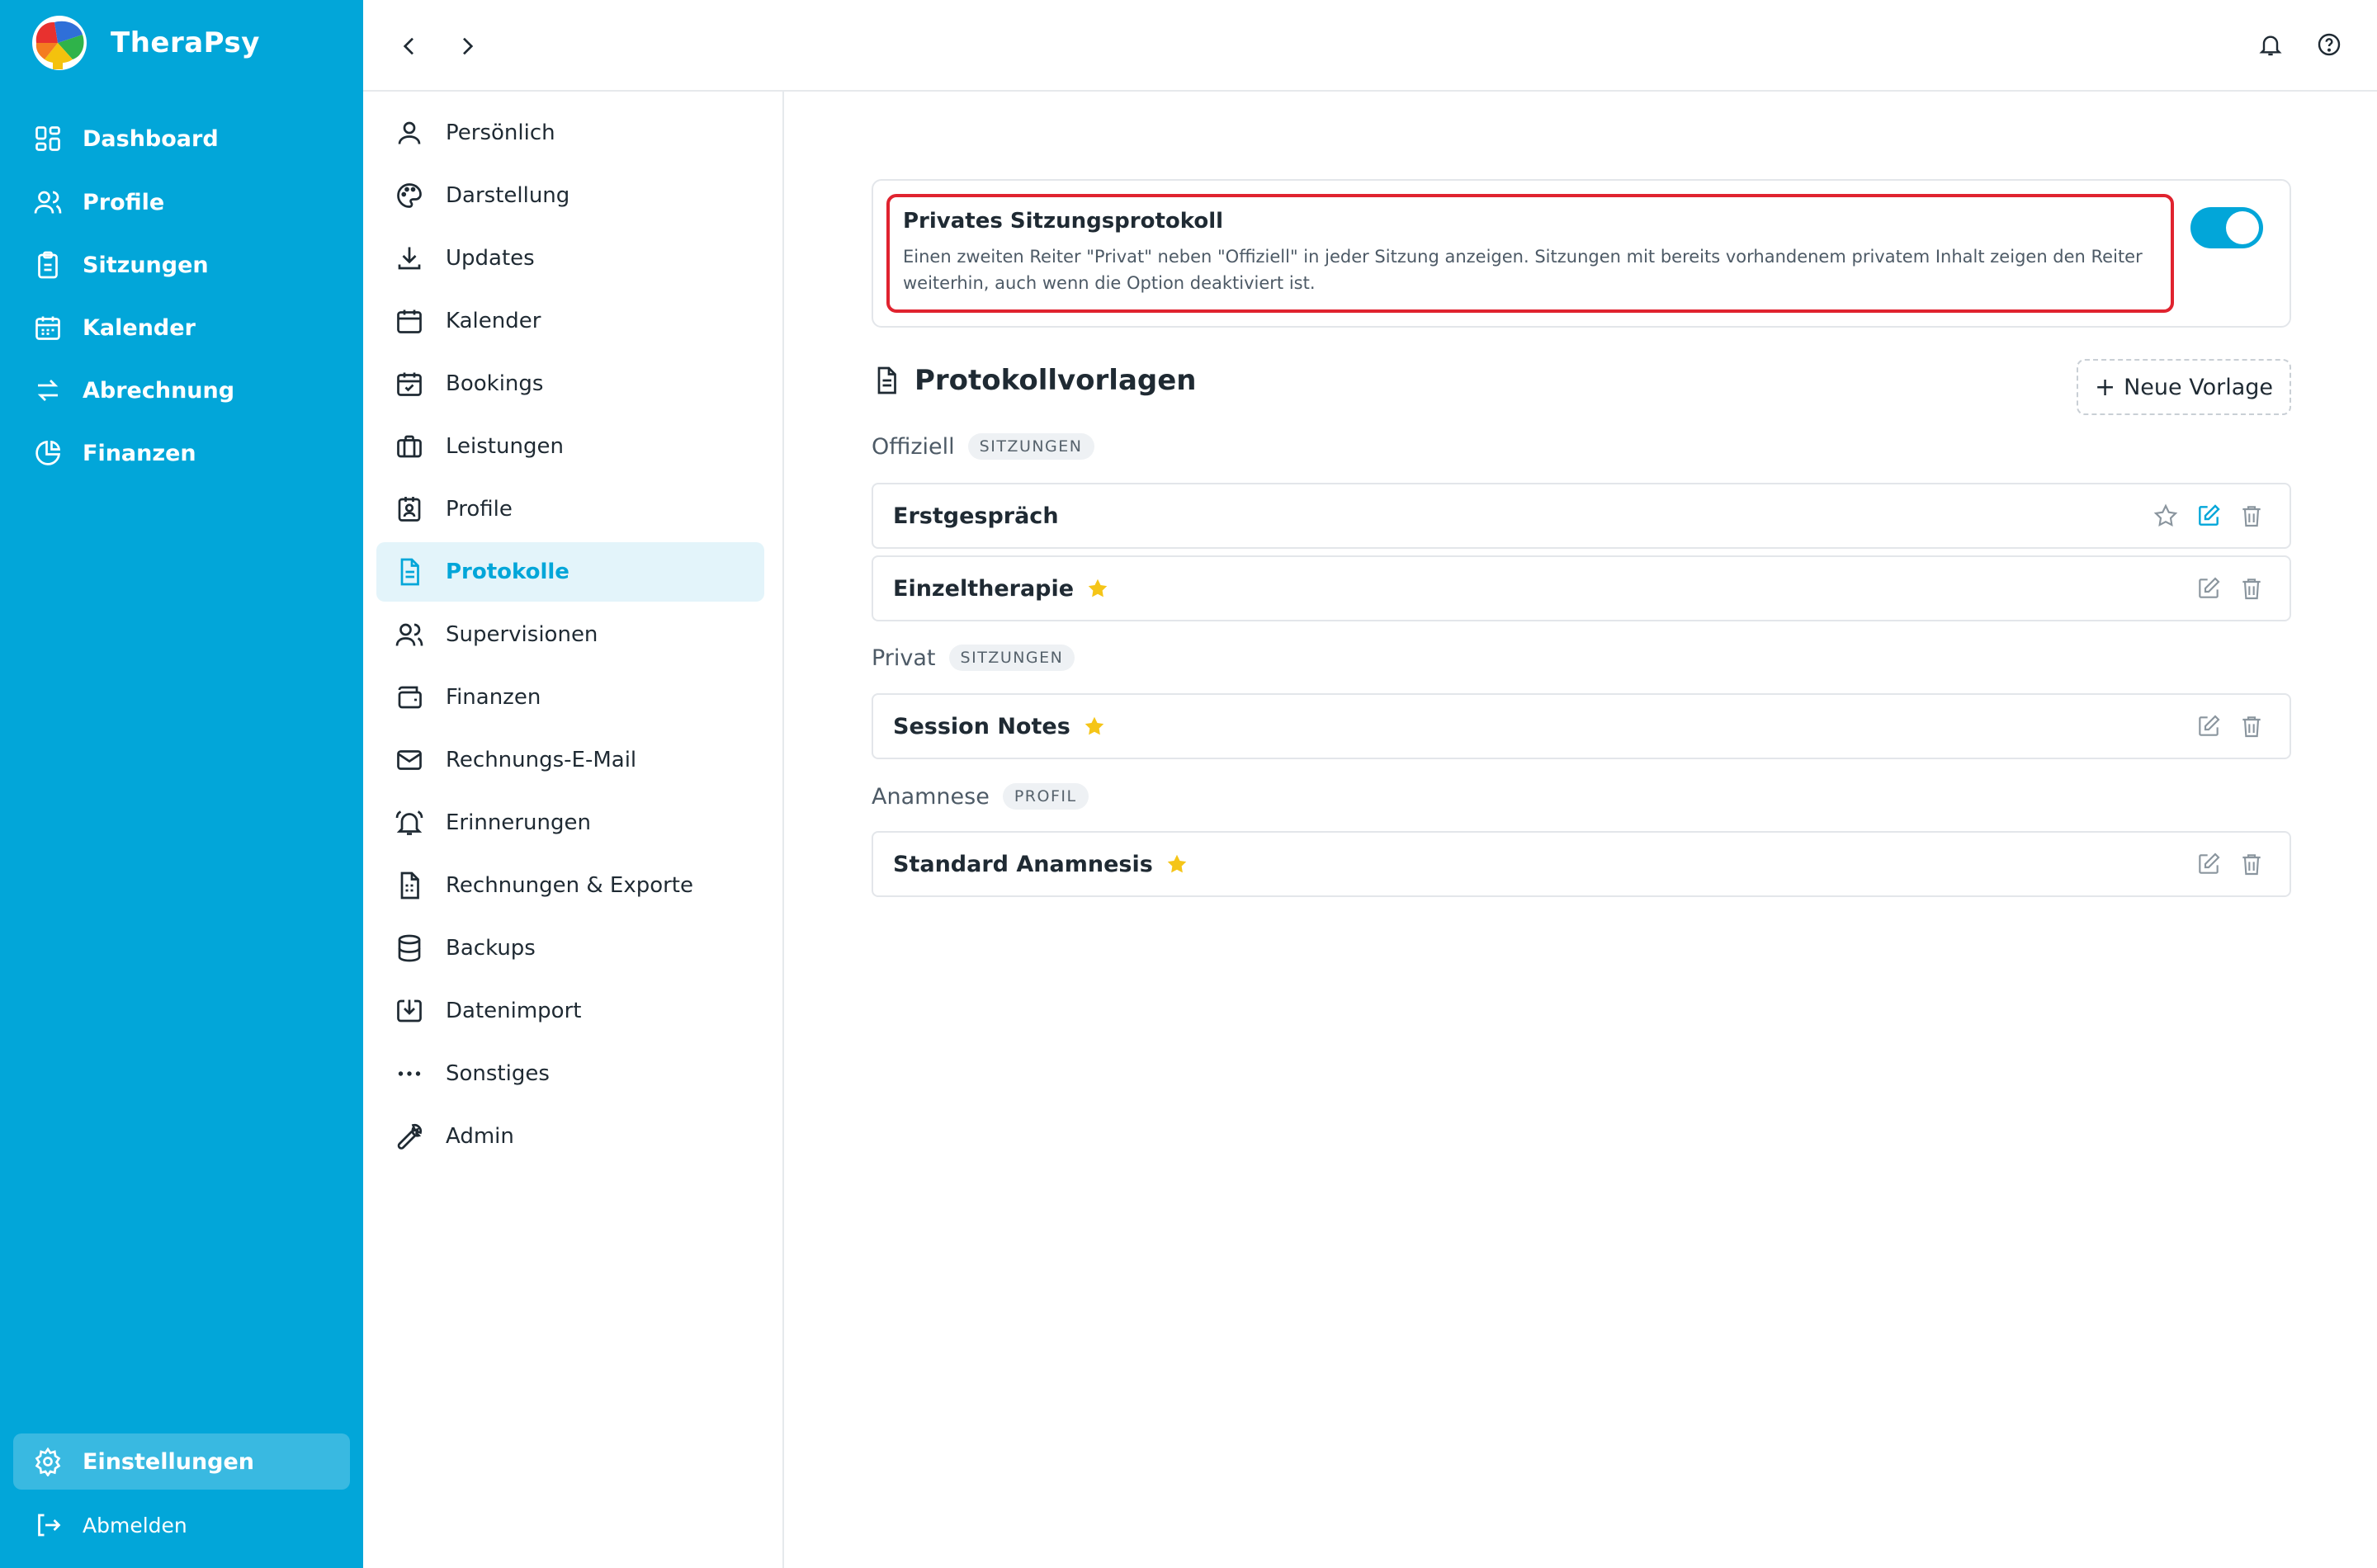  What do you see at coordinates (181, 139) in the screenshot?
I see `nav-dashboard: Dashboard` at bounding box center [181, 139].